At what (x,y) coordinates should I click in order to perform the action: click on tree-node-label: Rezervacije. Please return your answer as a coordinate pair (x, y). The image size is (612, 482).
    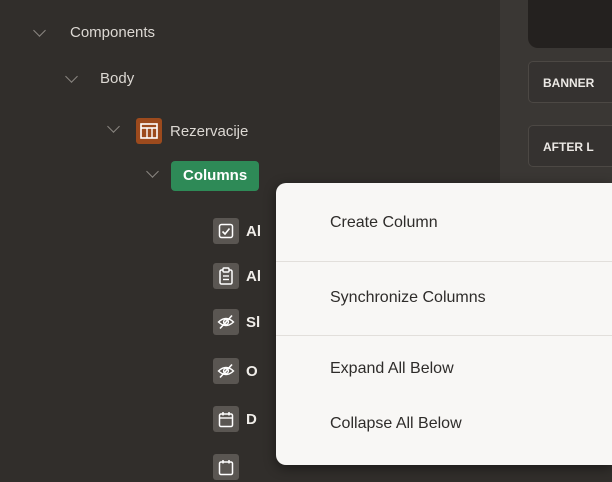
    Looking at the image, I should click on (209, 131).